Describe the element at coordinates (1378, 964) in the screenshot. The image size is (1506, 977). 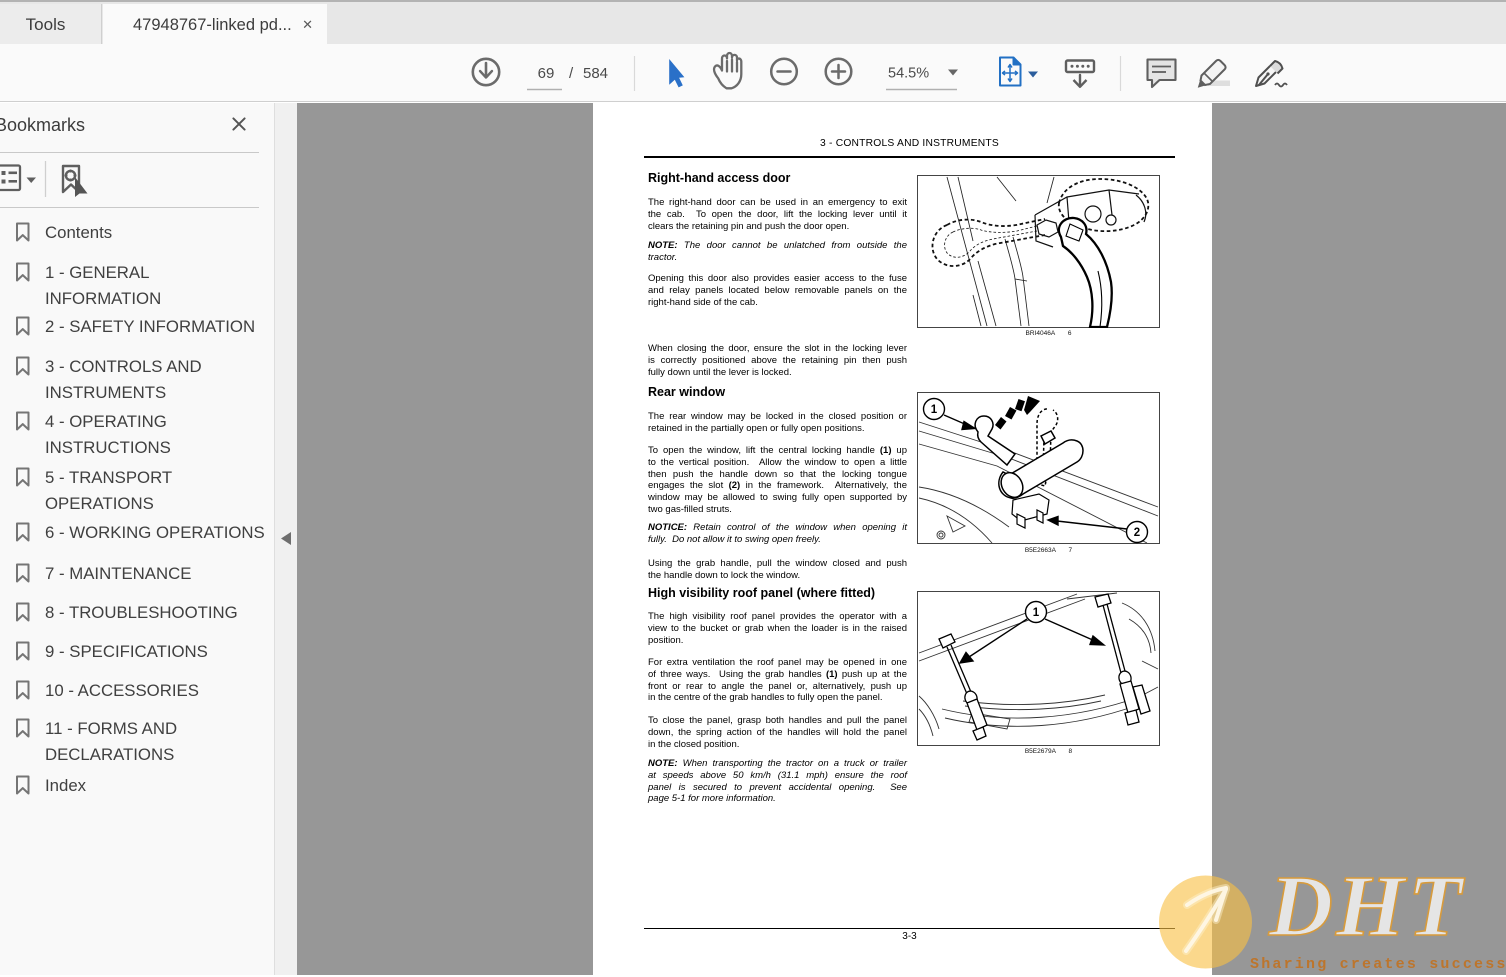
I see `svg-text: Sharing creates success` at that location.